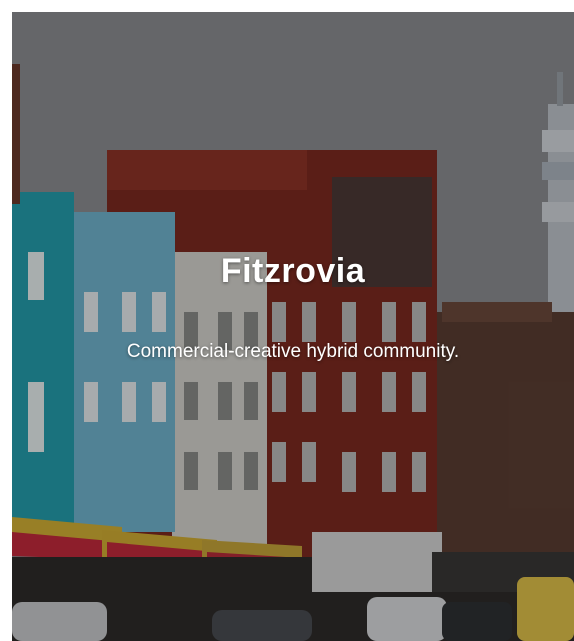 This screenshot has height=641, width=574. I want to click on card-subtitle: Commercial-creative hybrid community., so click(293, 351).